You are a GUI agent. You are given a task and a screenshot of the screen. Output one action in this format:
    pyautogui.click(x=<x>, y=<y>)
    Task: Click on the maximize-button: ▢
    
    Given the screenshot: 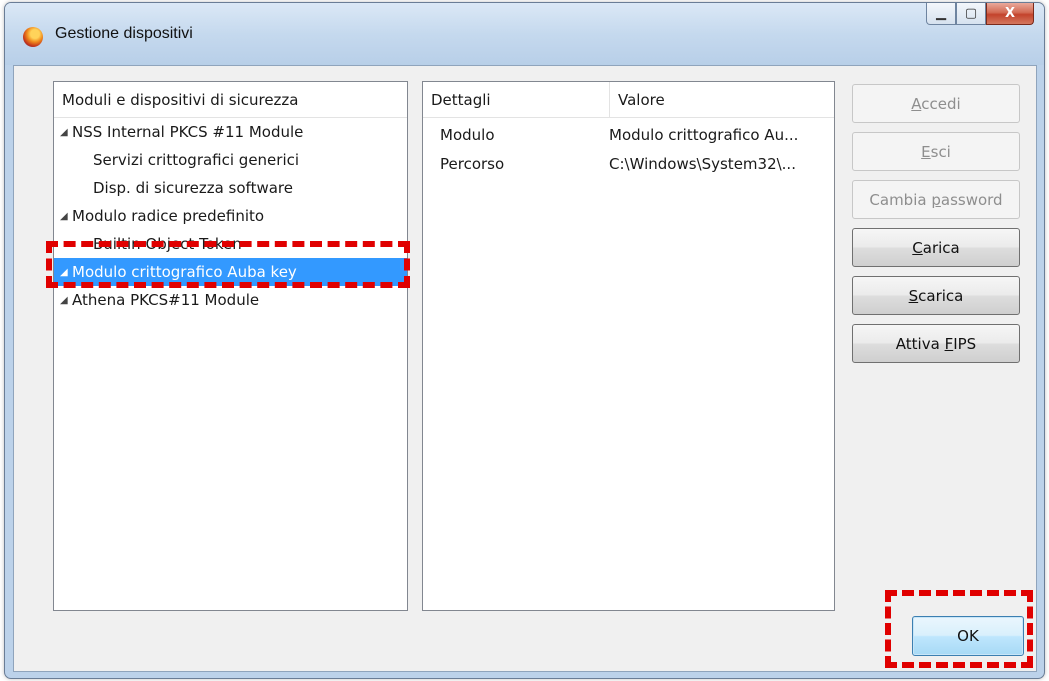 What is the action you would take?
    pyautogui.click(x=971, y=14)
    